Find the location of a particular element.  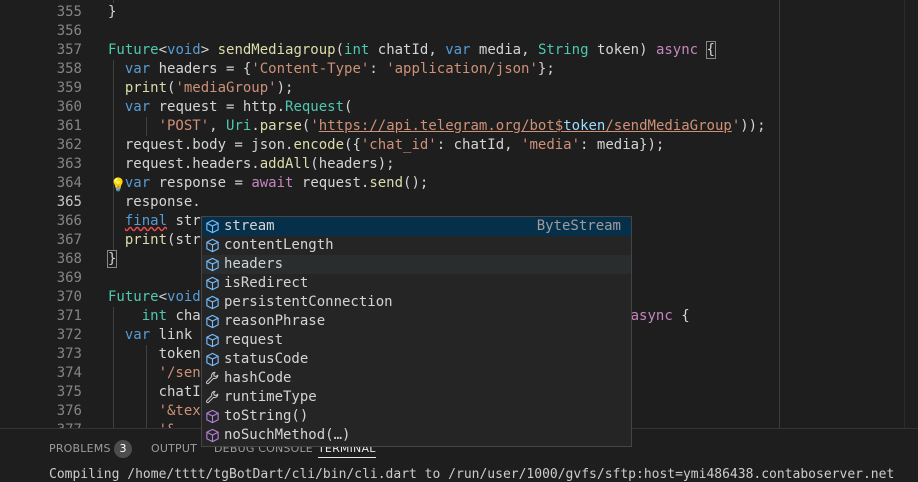

line-number: 370 is located at coordinates (69, 297).